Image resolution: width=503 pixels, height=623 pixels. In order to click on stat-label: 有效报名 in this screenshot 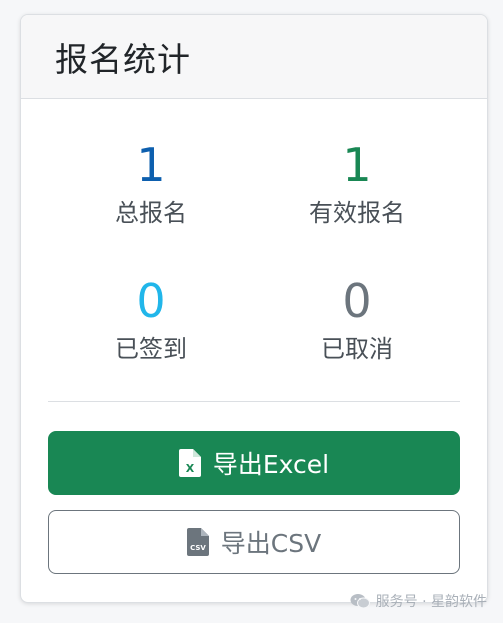, I will do `click(357, 213)`.